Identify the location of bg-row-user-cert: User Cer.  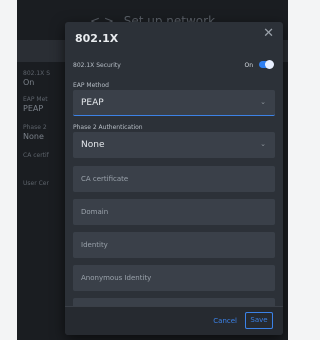
(36, 183).